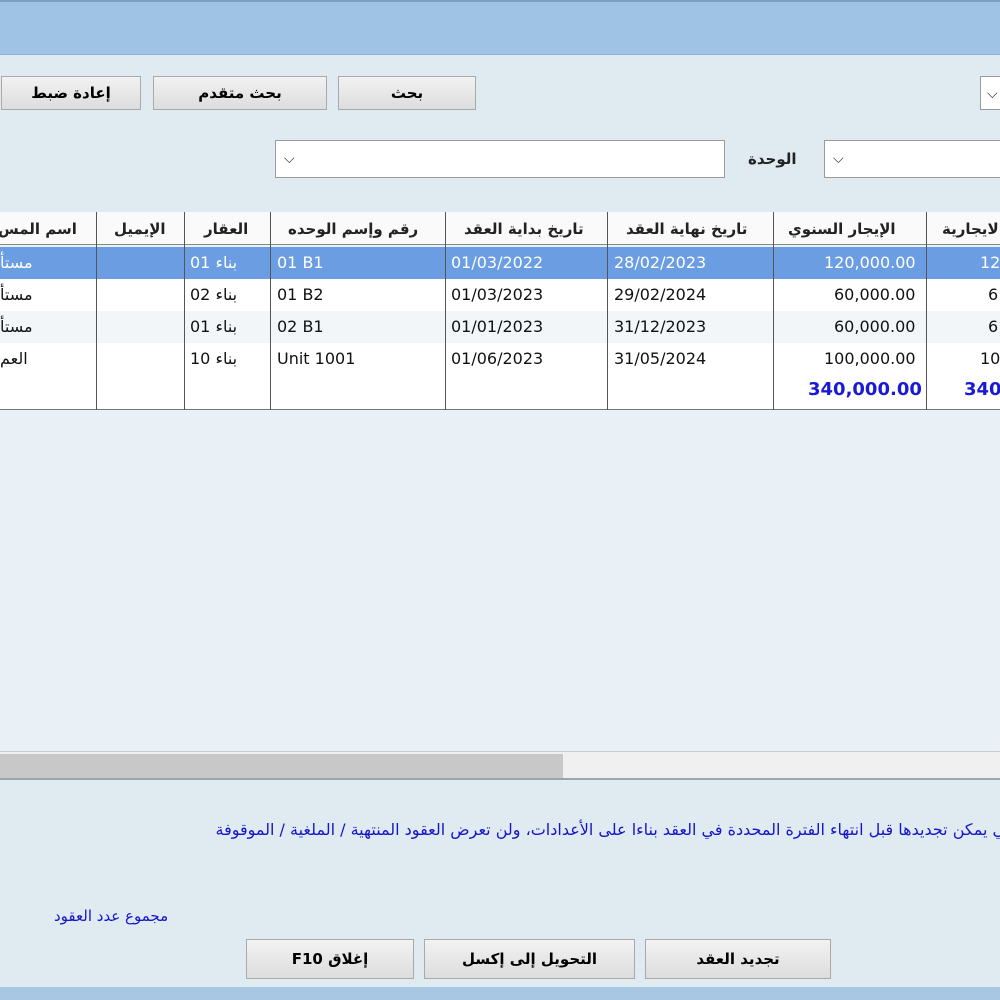 This screenshot has width=1000, height=1000. I want to click on col-start-date: تاريخ بداية العقد, so click(524, 229).